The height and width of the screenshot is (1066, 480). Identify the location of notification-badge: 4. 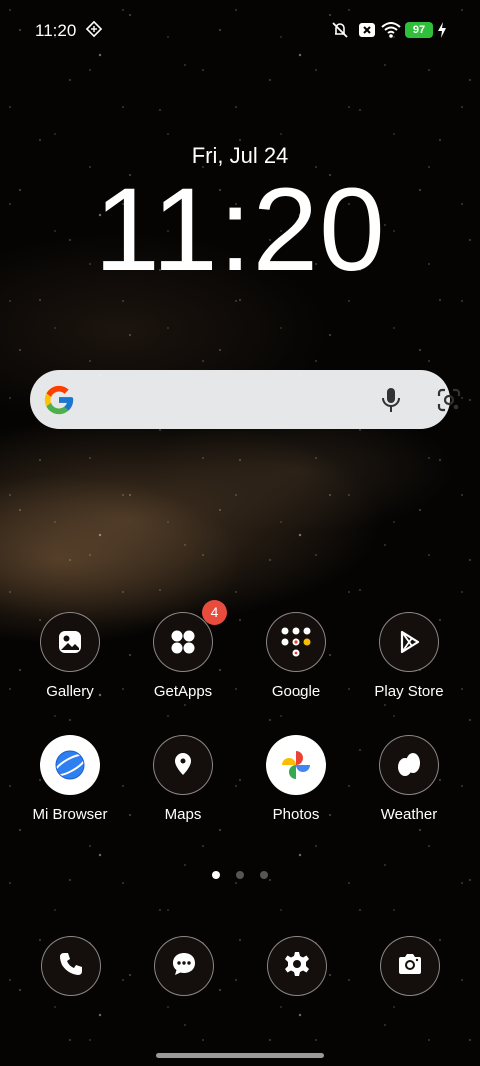
(214, 612).